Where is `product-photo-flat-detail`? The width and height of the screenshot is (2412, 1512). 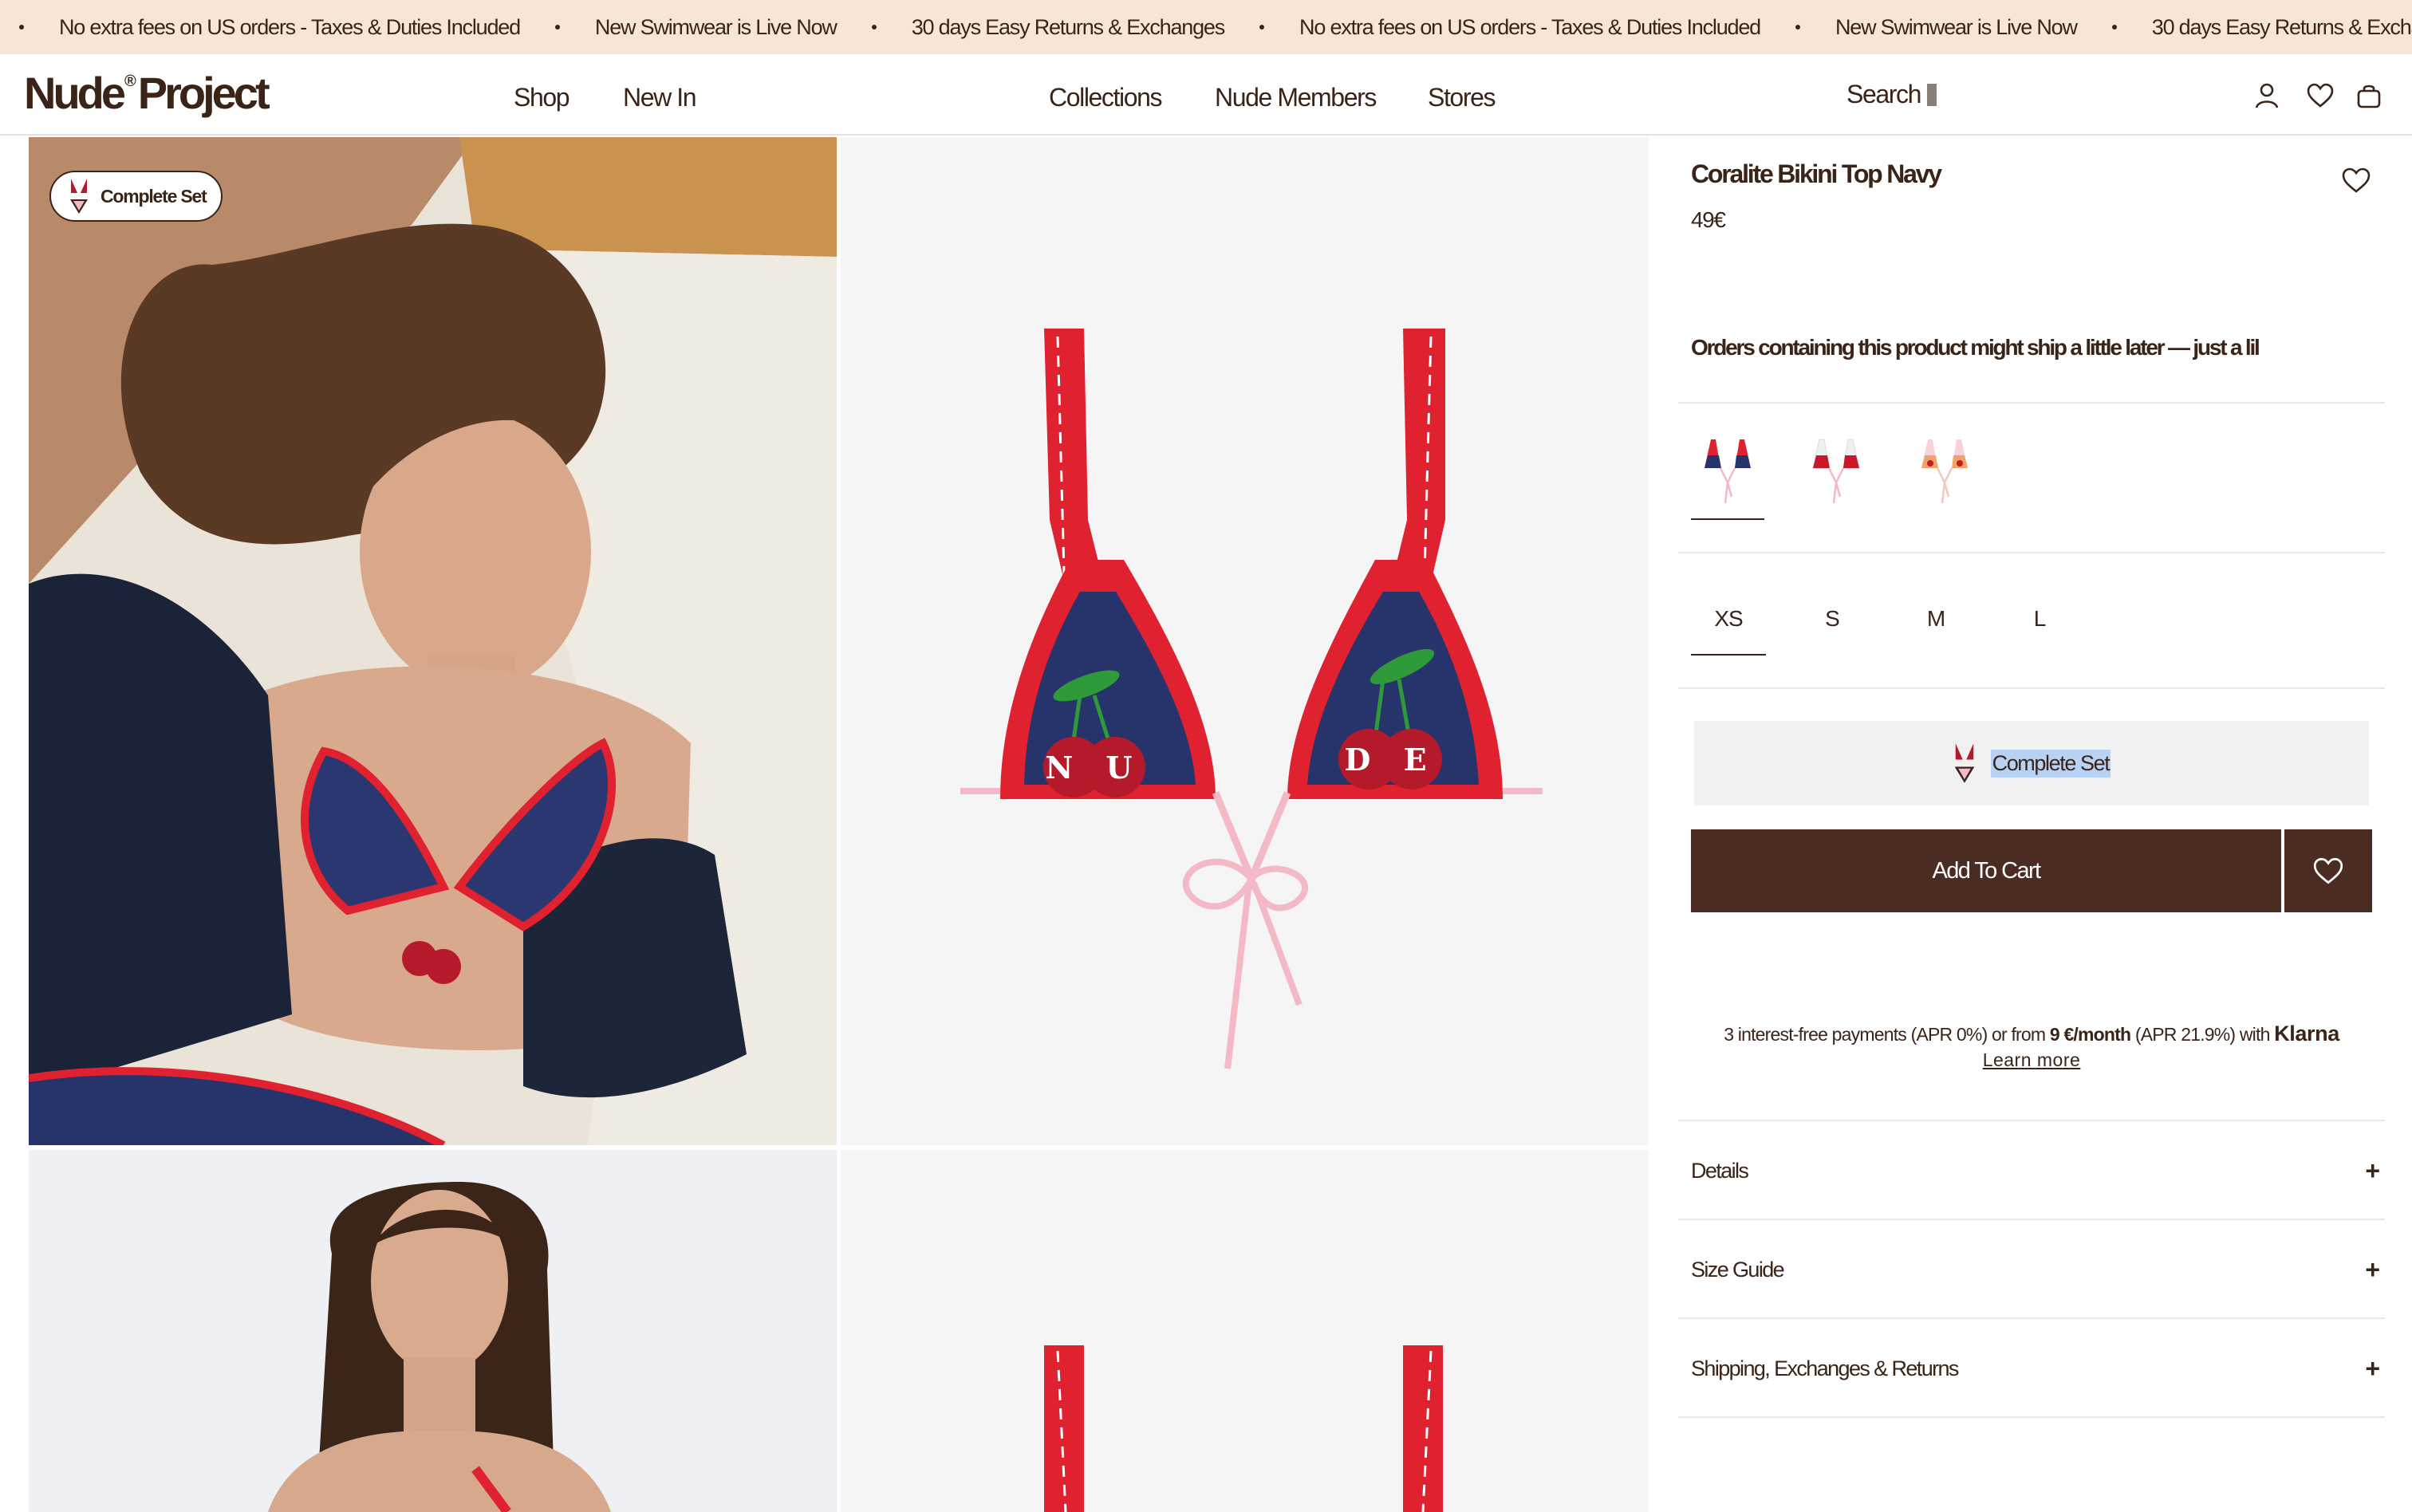
product-photo-flat-detail is located at coordinates (1245, 1331).